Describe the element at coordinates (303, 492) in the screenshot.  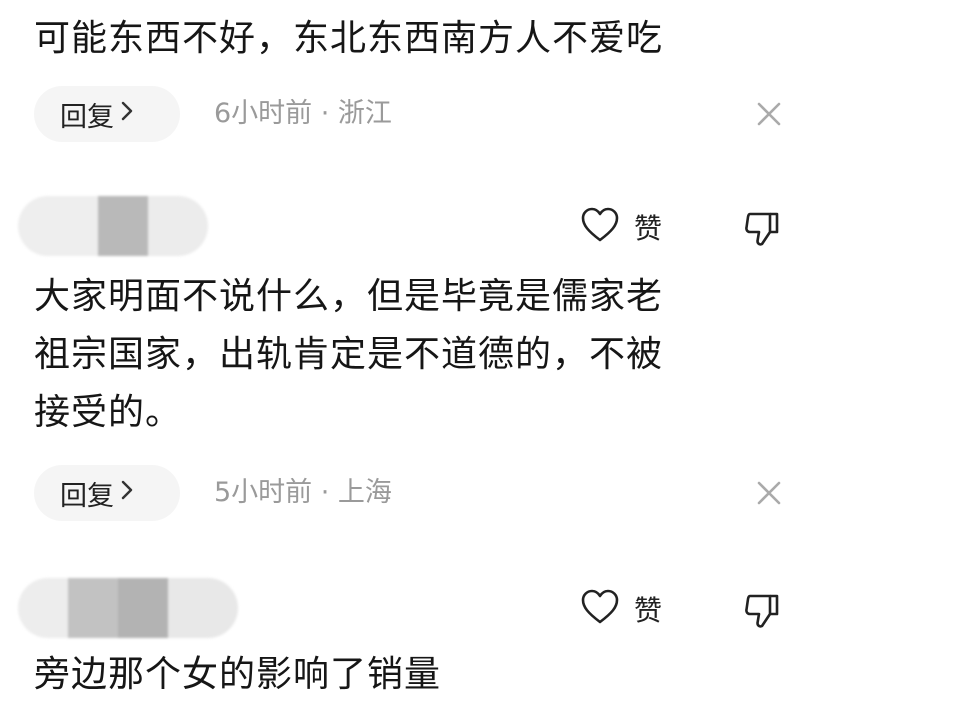
I see `comment-meta: 5小时前 · 上海` at that location.